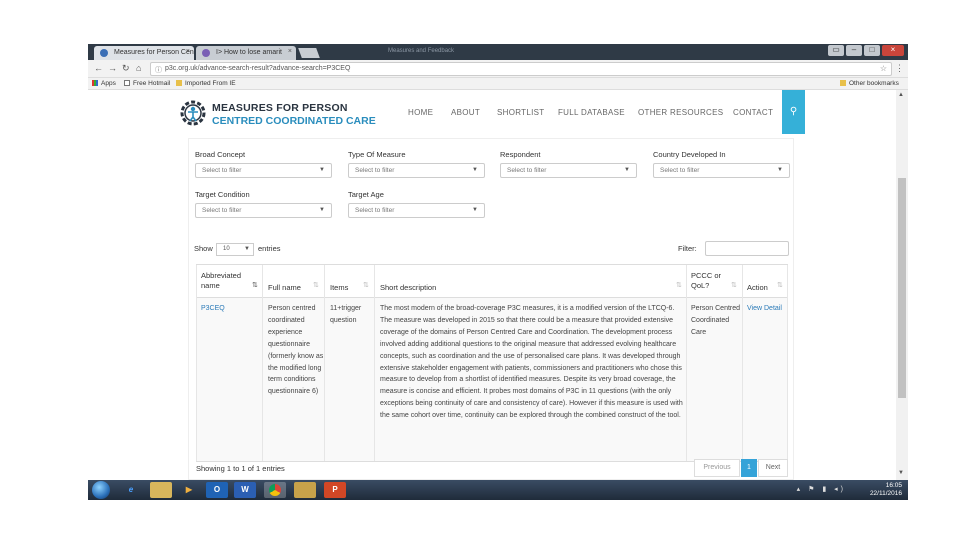 Image resolution: width=960 pixels, height=540 pixels. I want to click on entries-select: 10 ▼, so click(235, 249).